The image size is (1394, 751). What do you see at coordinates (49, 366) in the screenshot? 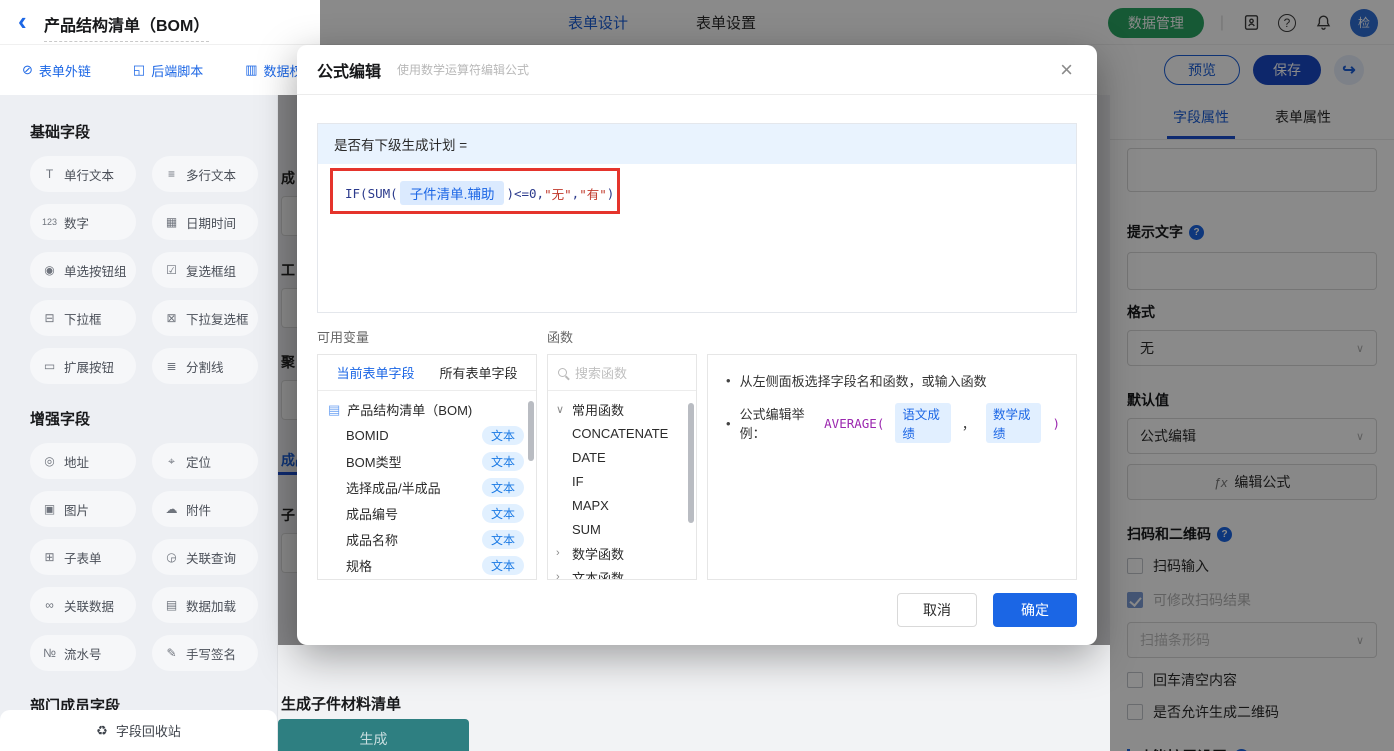
I see `button-icon: ▭` at bounding box center [49, 366].